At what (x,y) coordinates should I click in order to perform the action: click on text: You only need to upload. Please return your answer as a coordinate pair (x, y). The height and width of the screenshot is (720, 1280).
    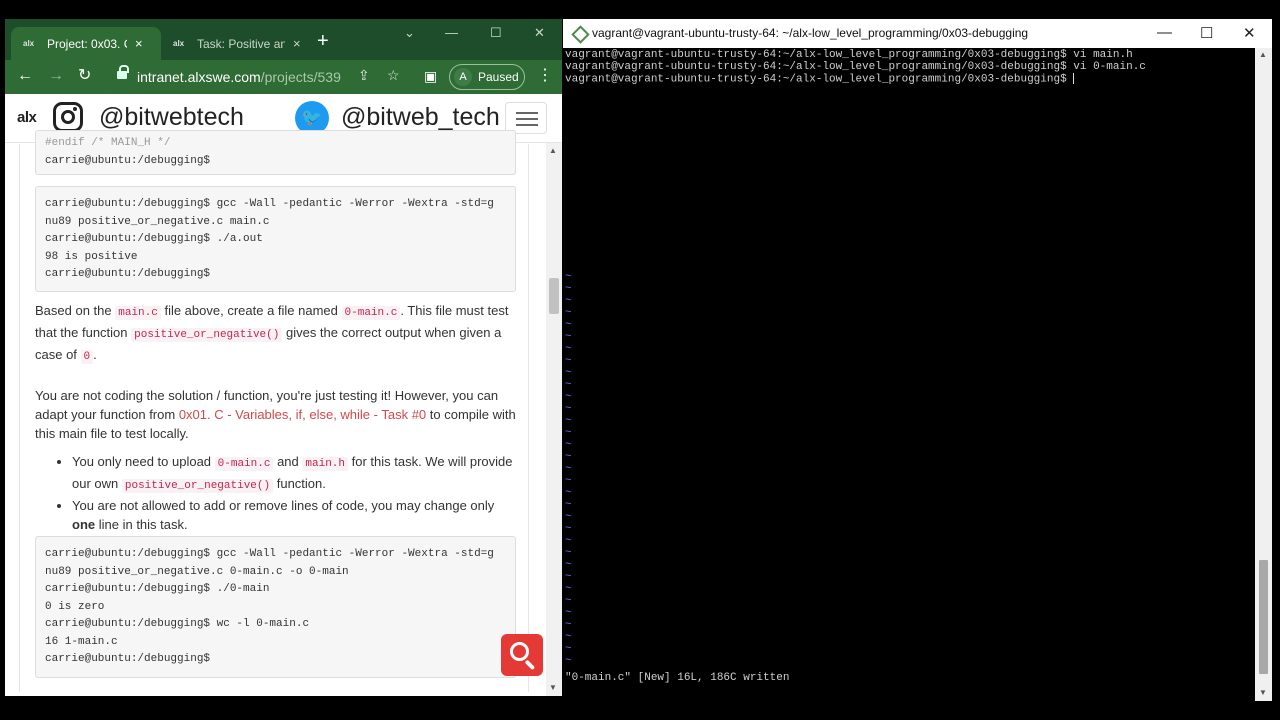
    Looking at the image, I should click on (143, 461).